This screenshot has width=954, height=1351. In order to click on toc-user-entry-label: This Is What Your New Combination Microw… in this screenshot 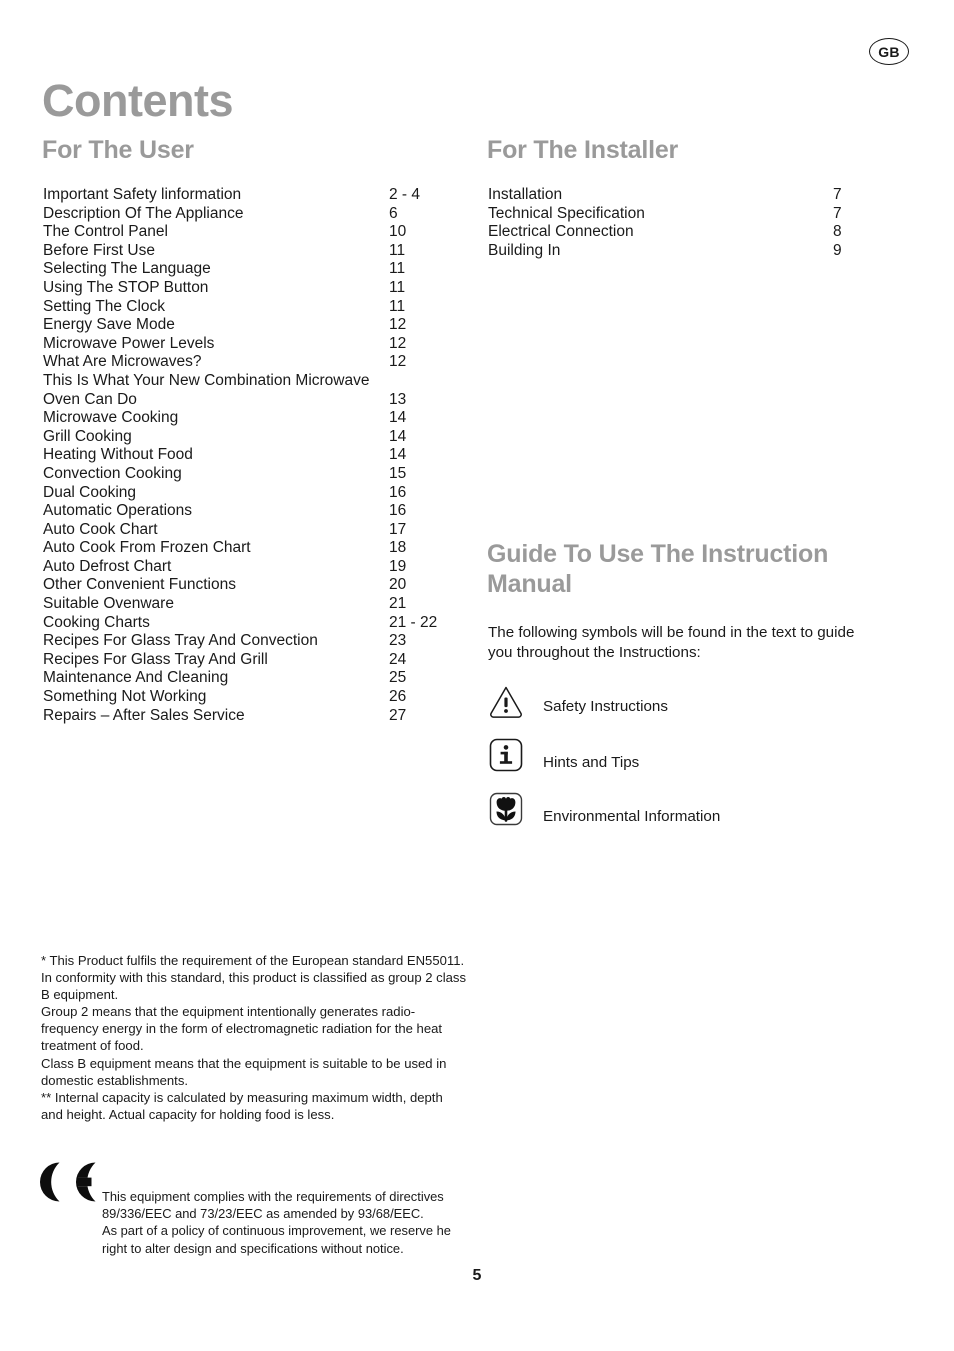, I will do `click(206, 380)`.